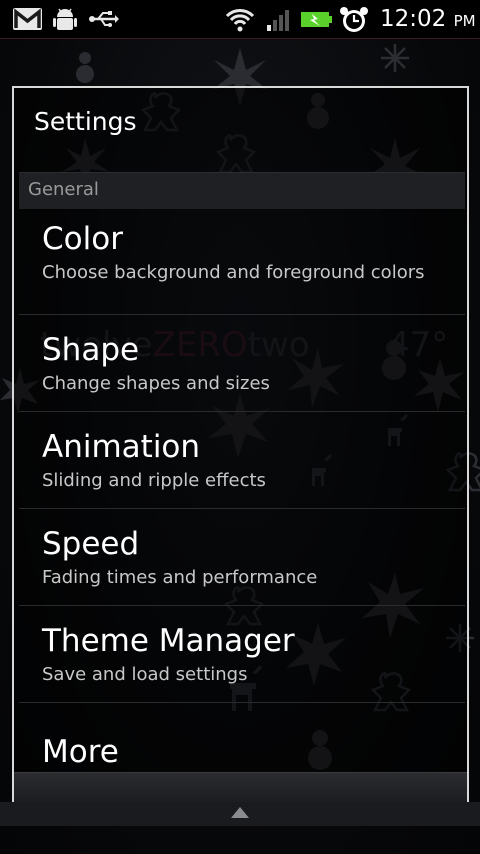 The width and height of the screenshot is (480, 854). I want to click on pref-animation: Animation Sliding and ripple effects, so click(242, 460).